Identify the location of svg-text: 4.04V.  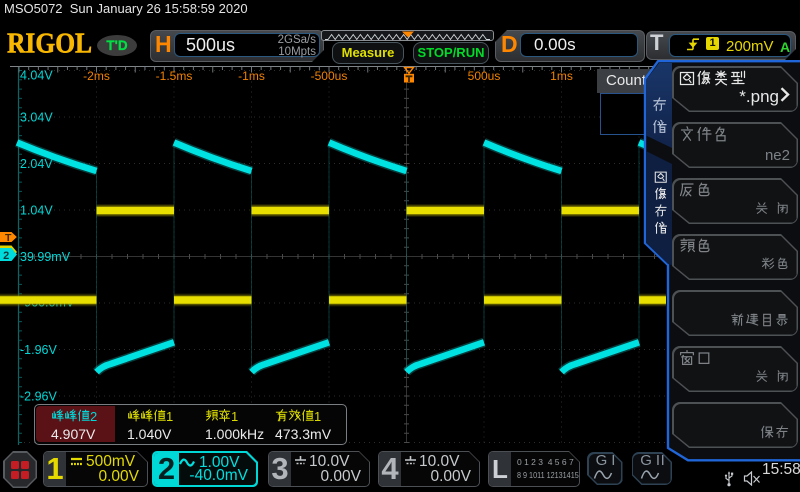
(36, 76).